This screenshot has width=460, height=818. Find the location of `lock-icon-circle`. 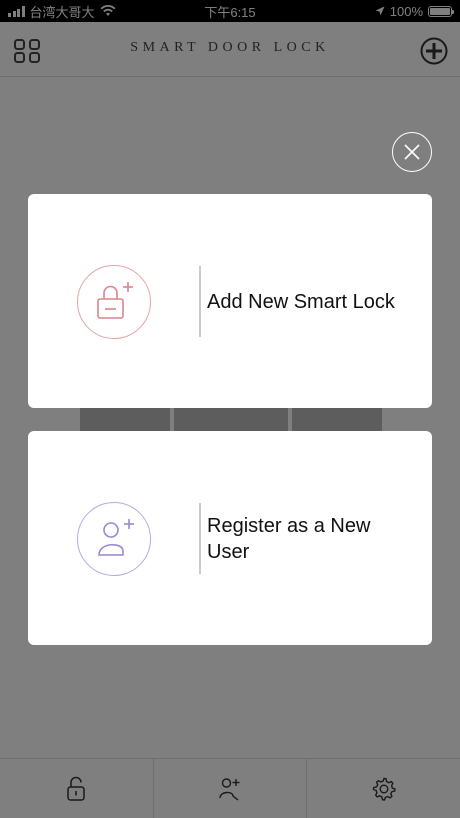

lock-icon-circle is located at coordinates (114, 302).